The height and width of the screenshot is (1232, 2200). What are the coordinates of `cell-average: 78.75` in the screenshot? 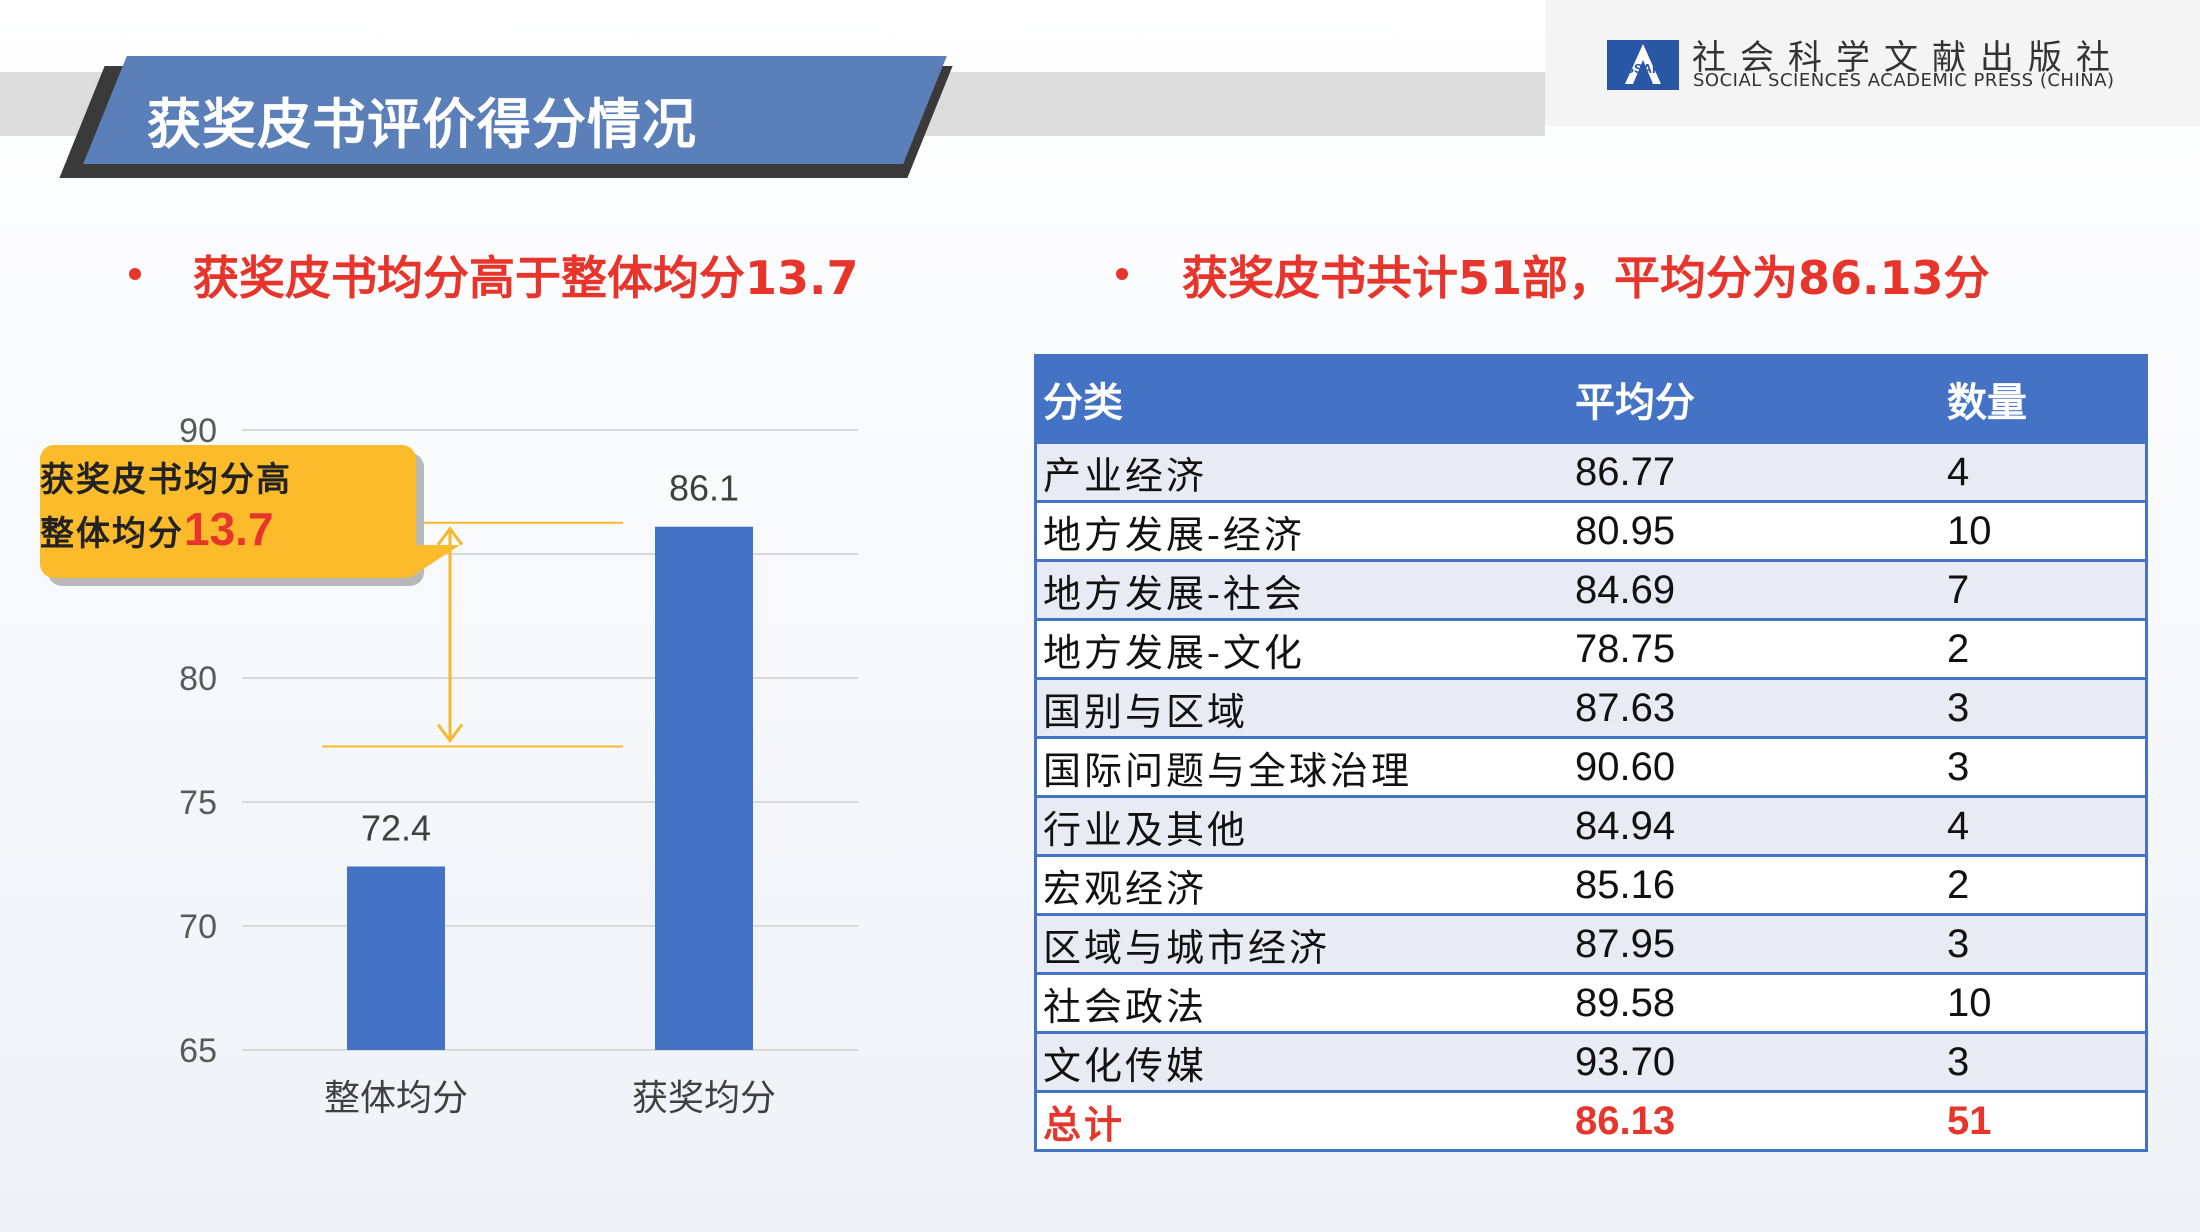 It's located at (1755, 648).